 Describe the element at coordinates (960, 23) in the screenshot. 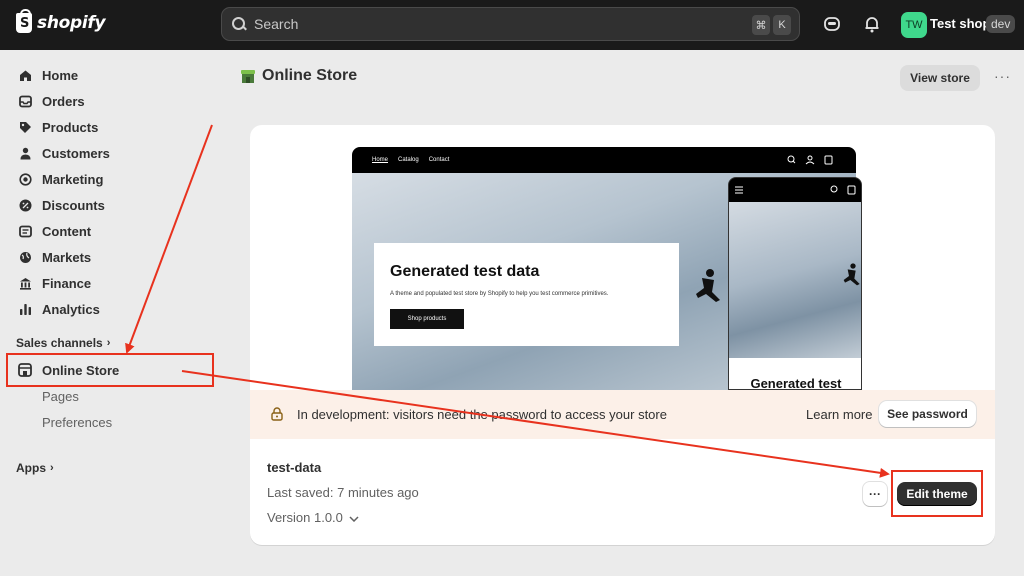

I see `shop-name: Test shop` at that location.